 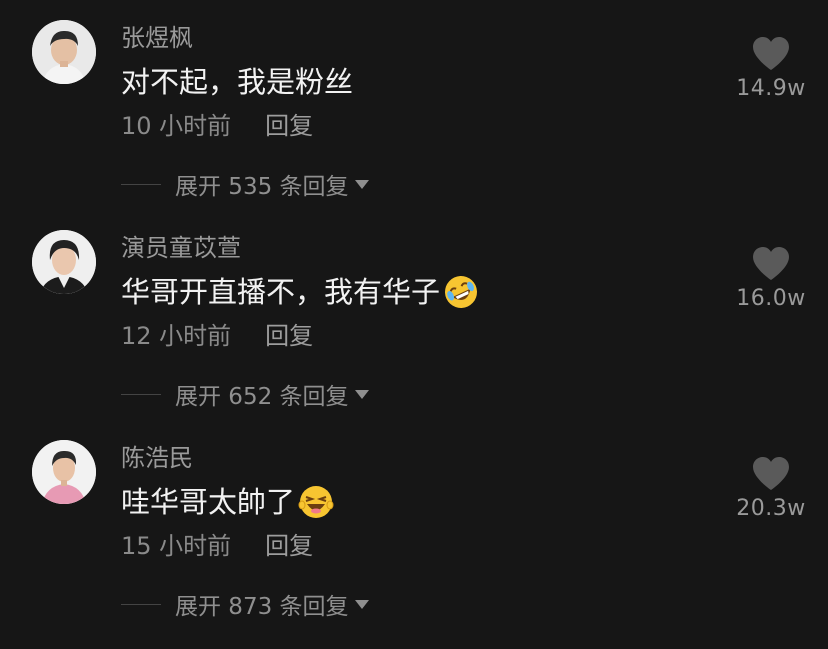 What do you see at coordinates (771, 88) in the screenshot?
I see `like-count: 14.9w` at bounding box center [771, 88].